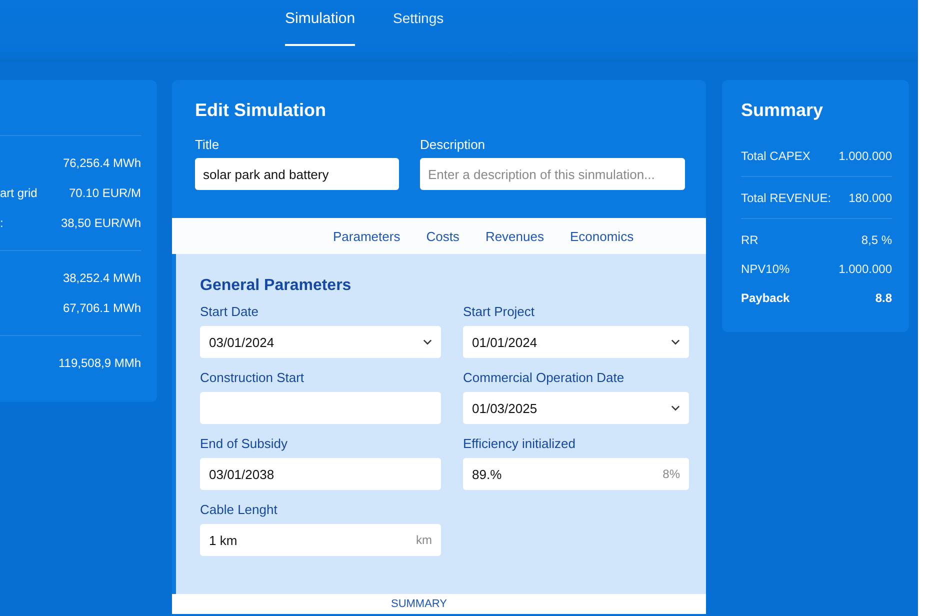  I want to click on text-field, so click(320, 408).